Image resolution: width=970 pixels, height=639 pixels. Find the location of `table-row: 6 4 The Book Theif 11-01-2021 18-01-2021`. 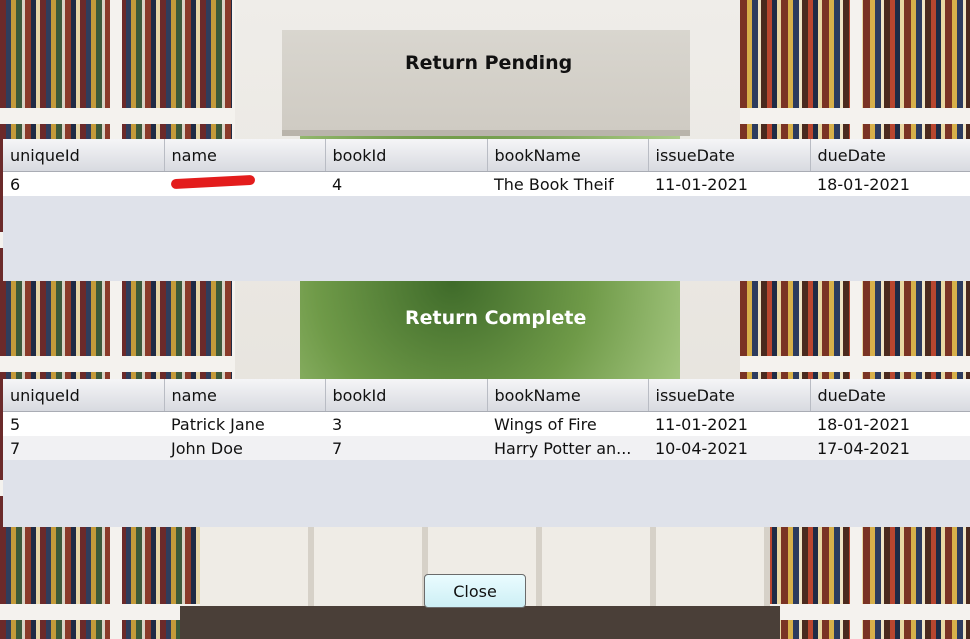

table-row: 6 4 The Book Theif 11-01-2021 18-01-2021 is located at coordinates (486, 184).